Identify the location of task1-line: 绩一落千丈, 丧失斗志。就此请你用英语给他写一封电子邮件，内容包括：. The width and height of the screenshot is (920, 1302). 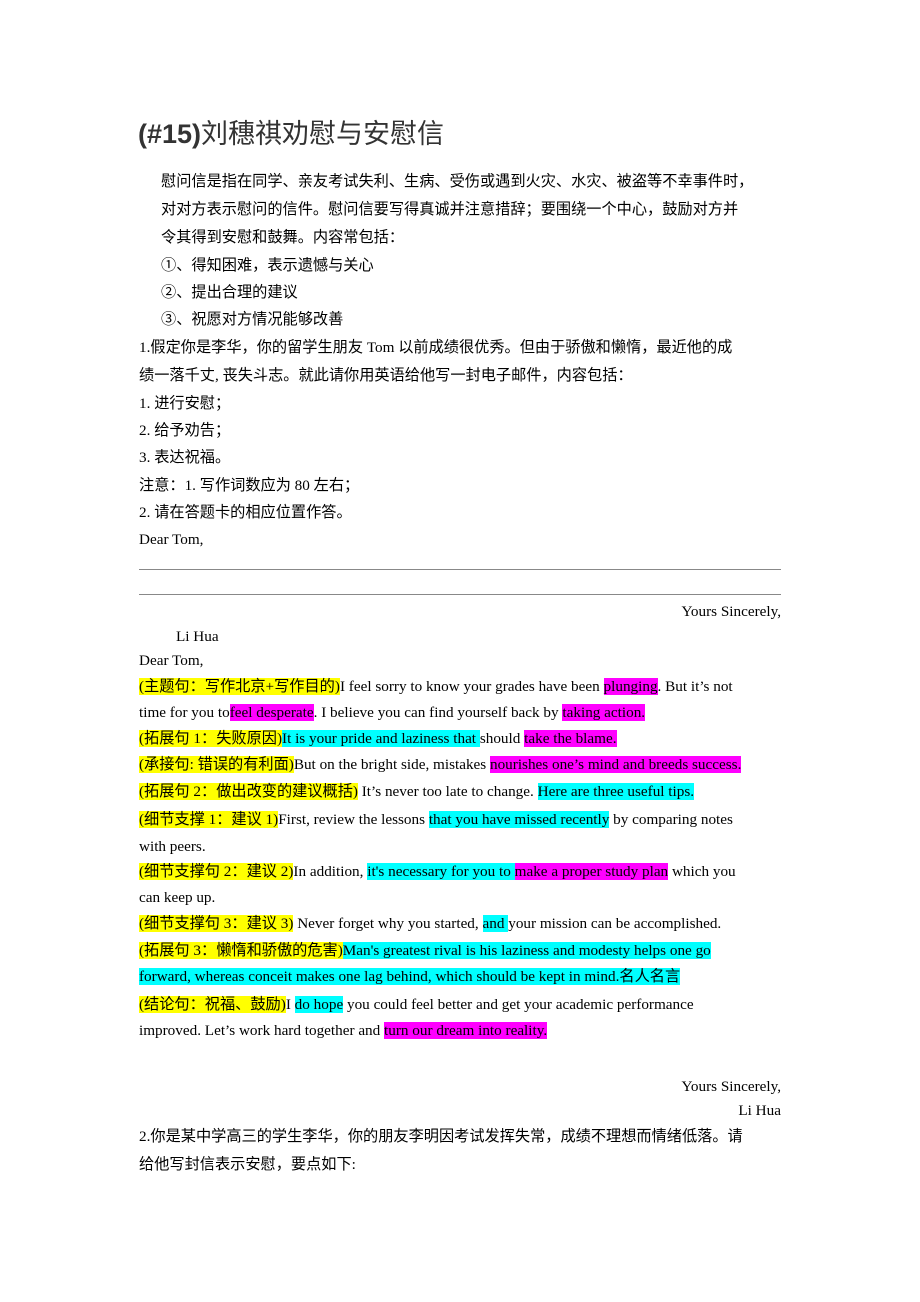
(386, 375).